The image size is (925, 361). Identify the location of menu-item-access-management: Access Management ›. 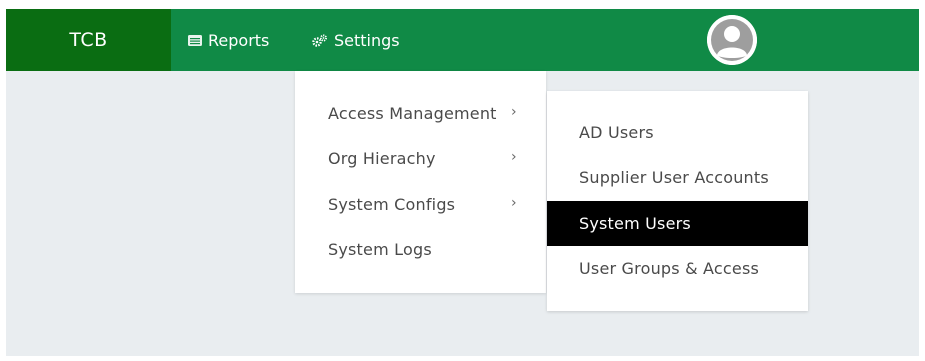
(433, 113).